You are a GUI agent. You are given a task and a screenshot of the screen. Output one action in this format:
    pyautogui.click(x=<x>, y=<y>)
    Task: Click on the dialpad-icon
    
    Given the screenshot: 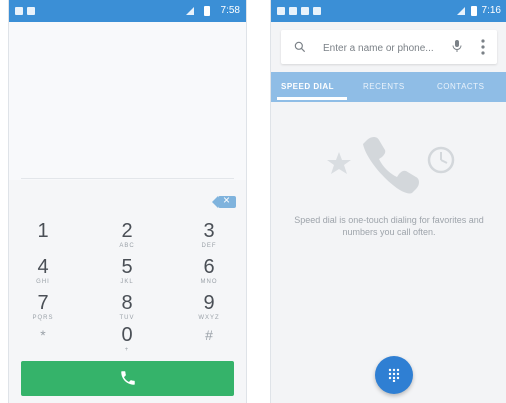 What is the action you would take?
    pyautogui.click(x=394, y=375)
    